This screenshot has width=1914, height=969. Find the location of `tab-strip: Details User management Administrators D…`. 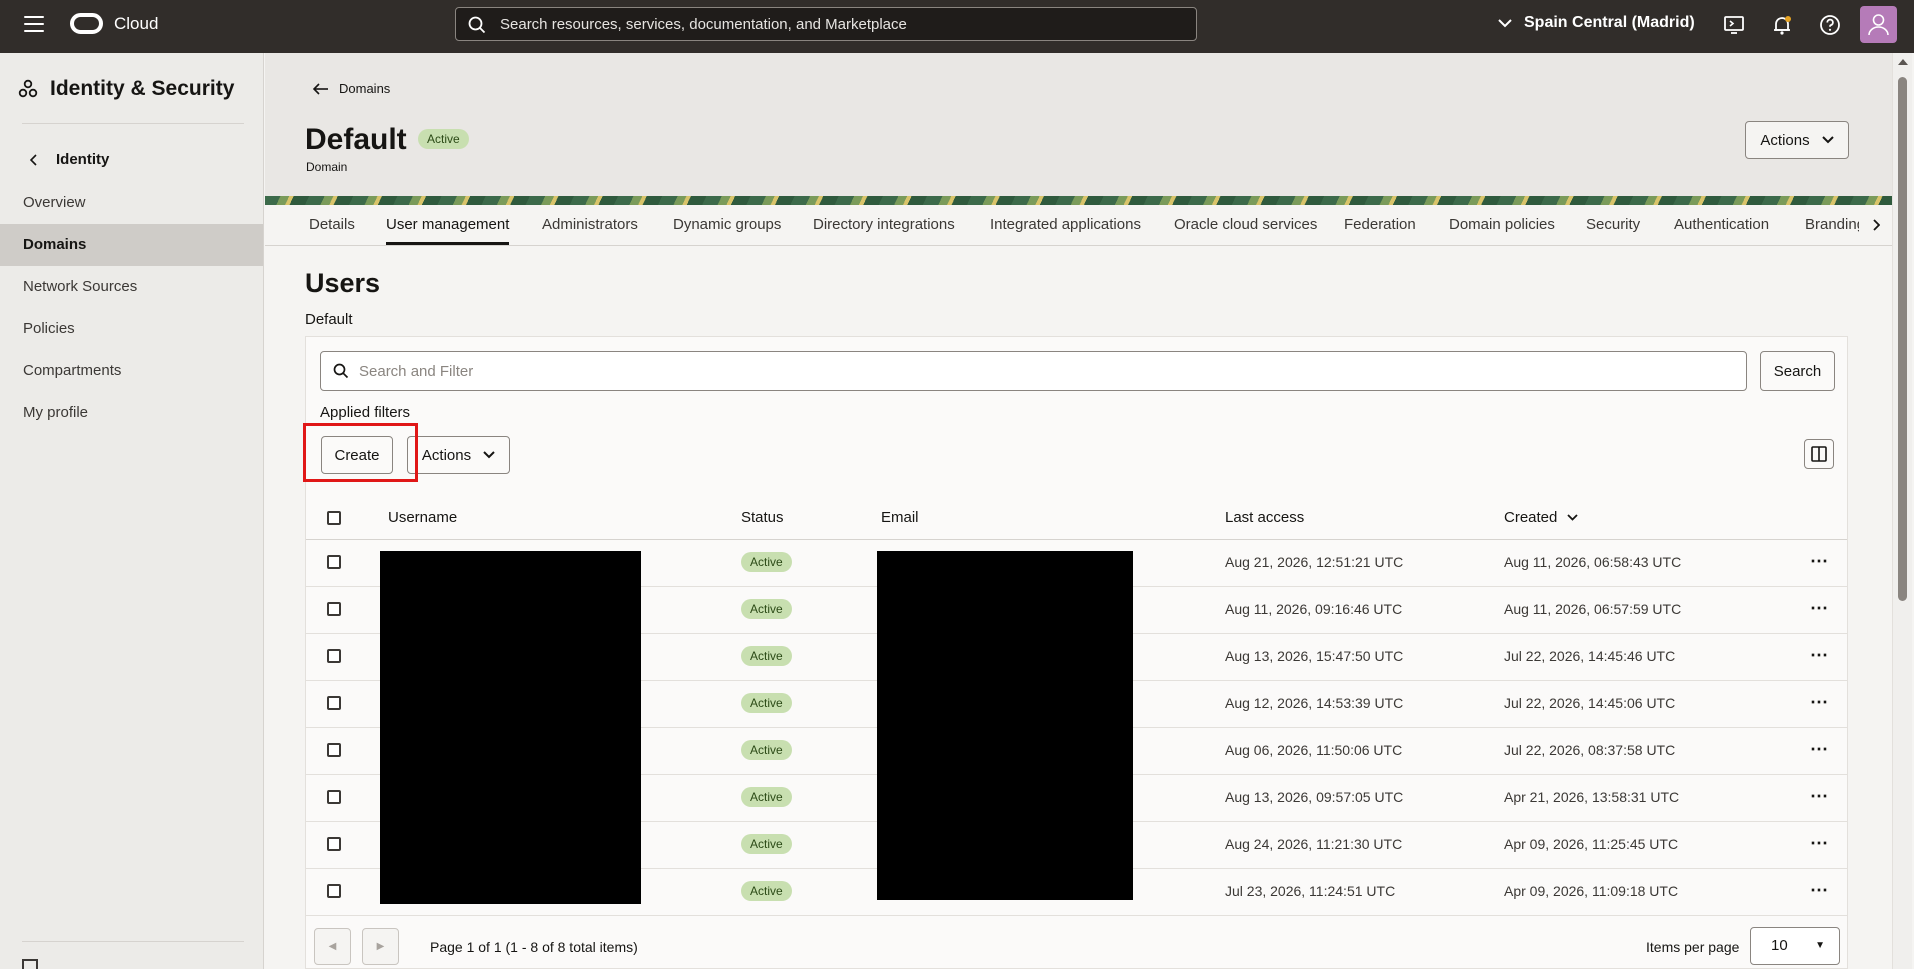

tab-strip: Details User management Administrators D… is located at coordinates (1062, 225).